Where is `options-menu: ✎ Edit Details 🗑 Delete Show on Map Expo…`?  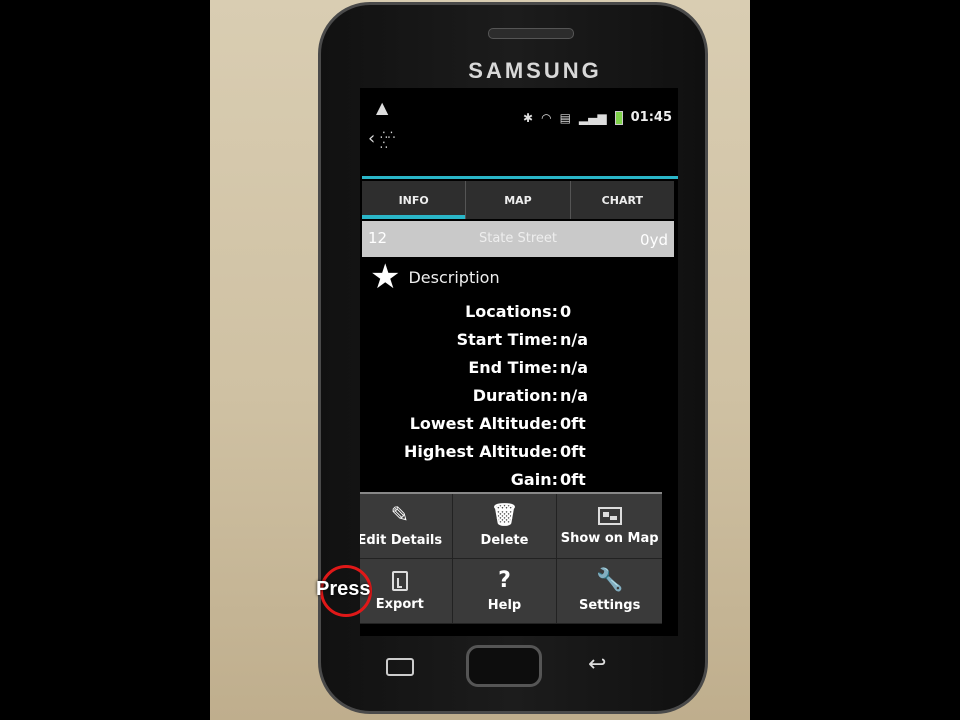 options-menu: ✎ Edit Details 🗑 Delete Show on Map Expo… is located at coordinates (511, 558).